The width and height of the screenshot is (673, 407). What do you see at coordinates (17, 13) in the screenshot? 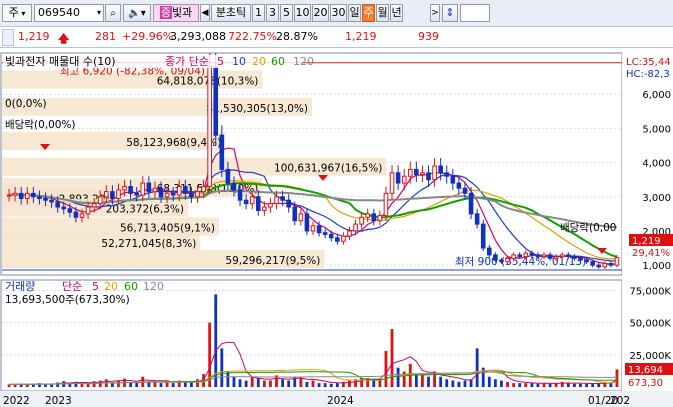
I see `market-select: 주 ▾` at bounding box center [17, 13].